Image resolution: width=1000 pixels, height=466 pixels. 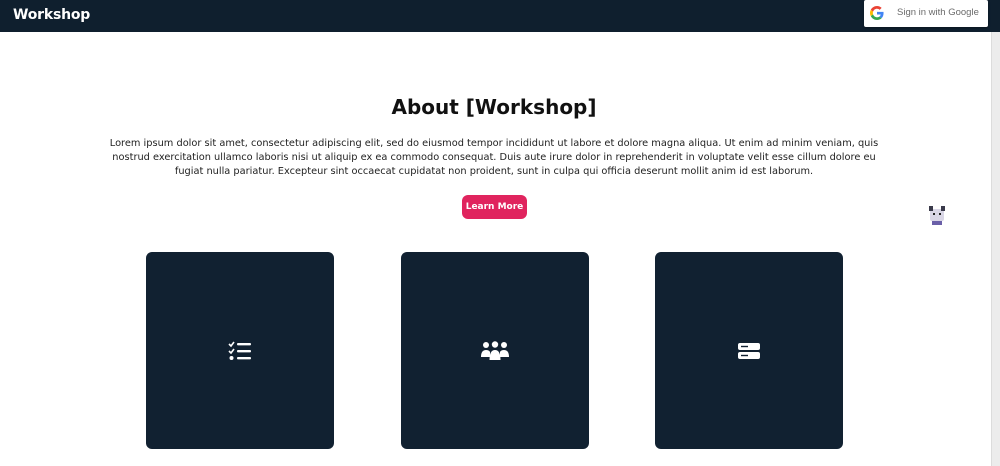 I want to click on people-group-icon, so click(x=495, y=350).